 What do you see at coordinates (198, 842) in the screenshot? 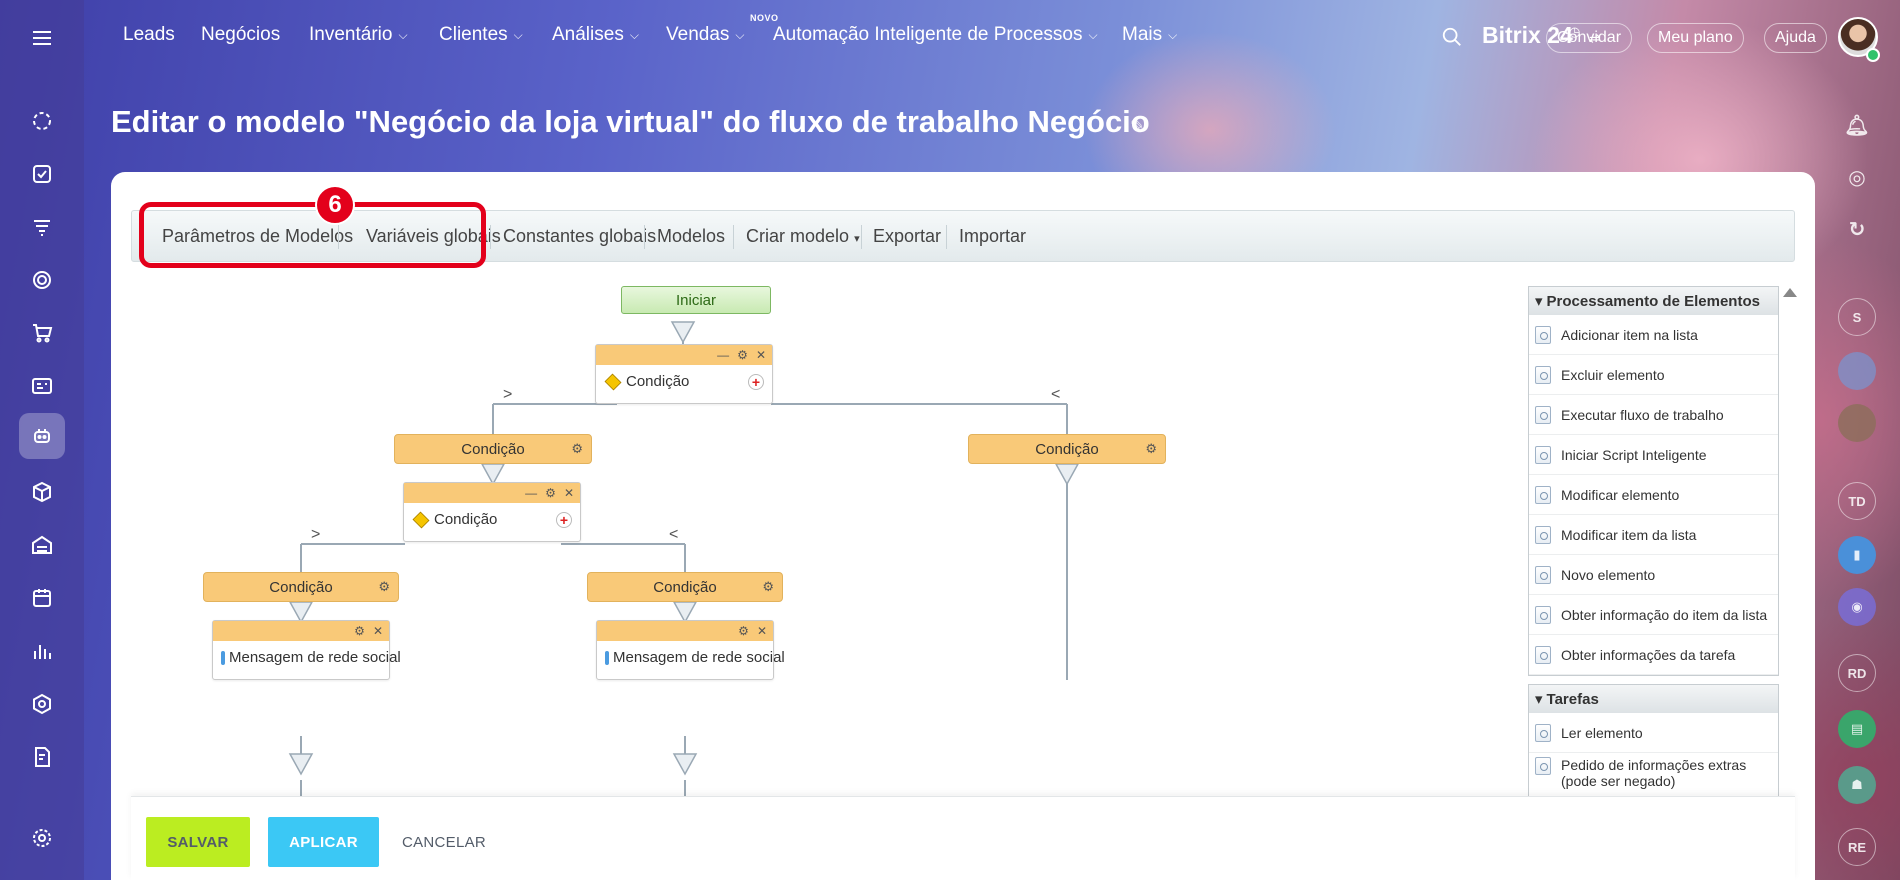
I see `save-button: SALVAR` at bounding box center [198, 842].